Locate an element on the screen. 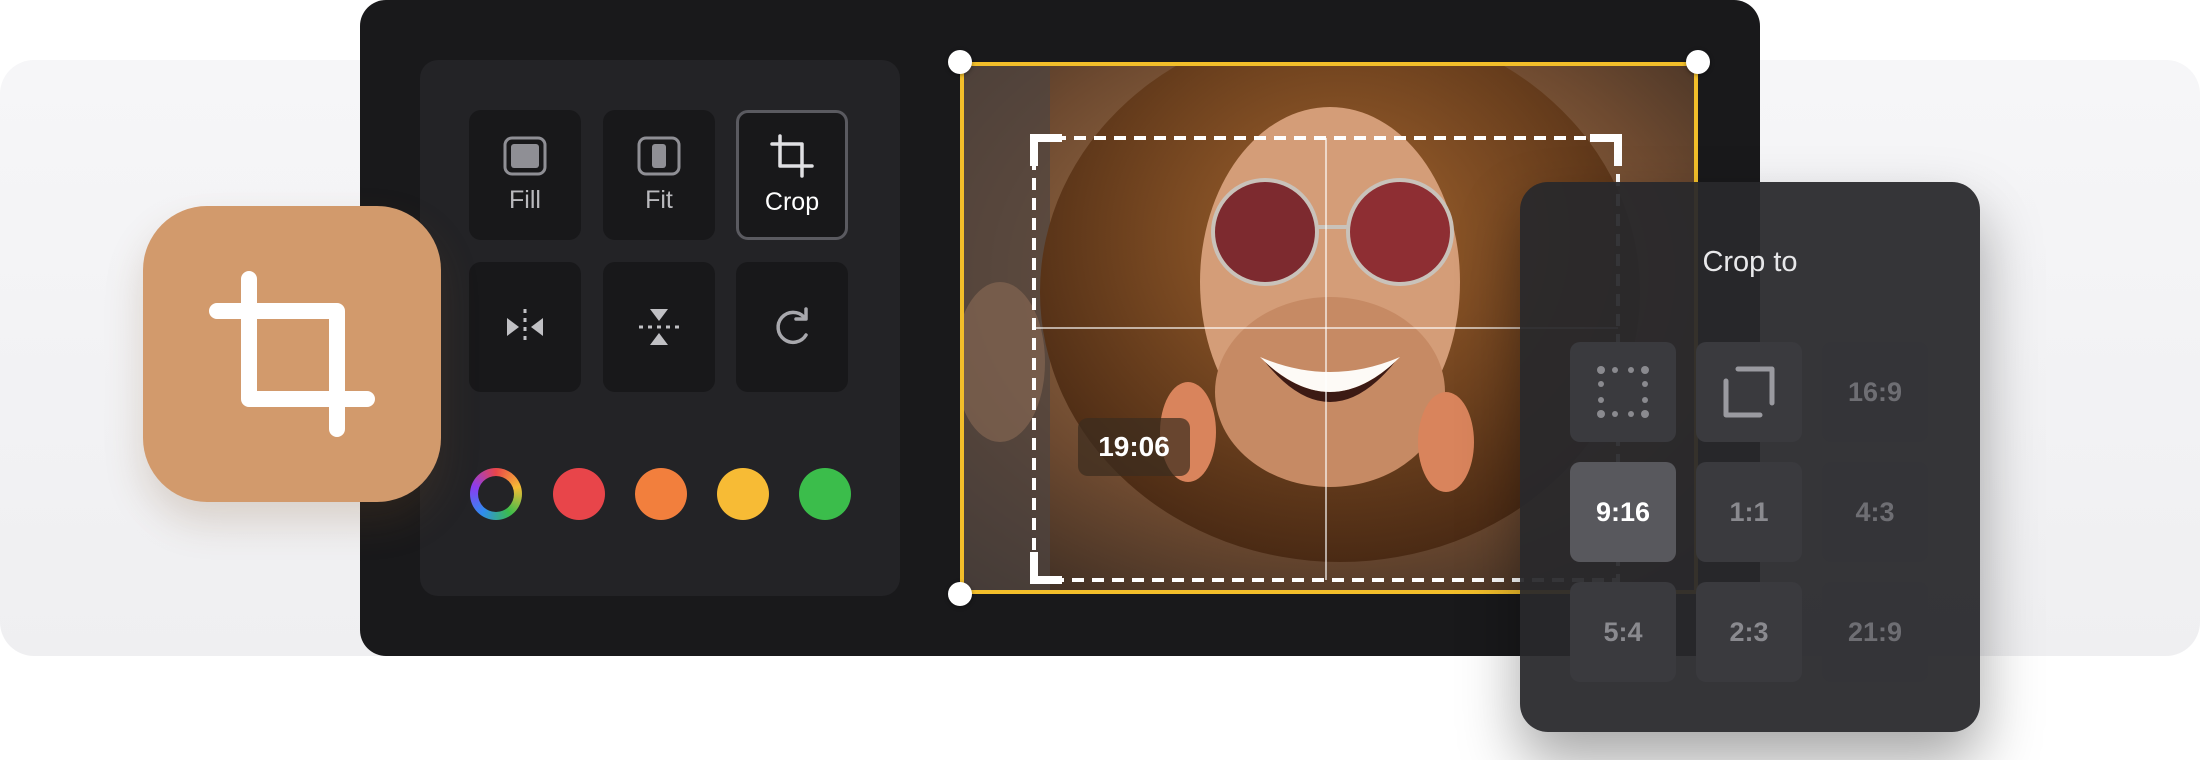  custom-crop-icon is located at coordinates (1749, 392).